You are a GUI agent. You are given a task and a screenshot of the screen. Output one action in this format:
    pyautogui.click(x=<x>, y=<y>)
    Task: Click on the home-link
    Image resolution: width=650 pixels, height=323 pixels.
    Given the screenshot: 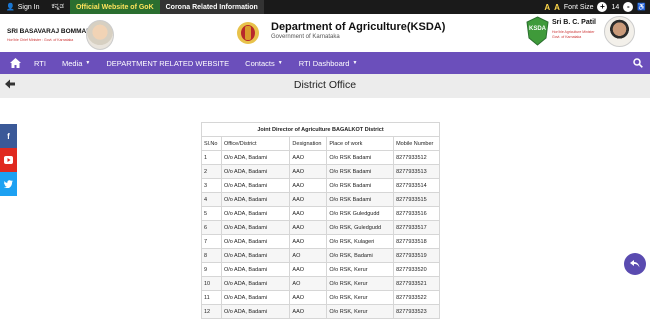 What is the action you would take?
    pyautogui.click(x=15, y=63)
    